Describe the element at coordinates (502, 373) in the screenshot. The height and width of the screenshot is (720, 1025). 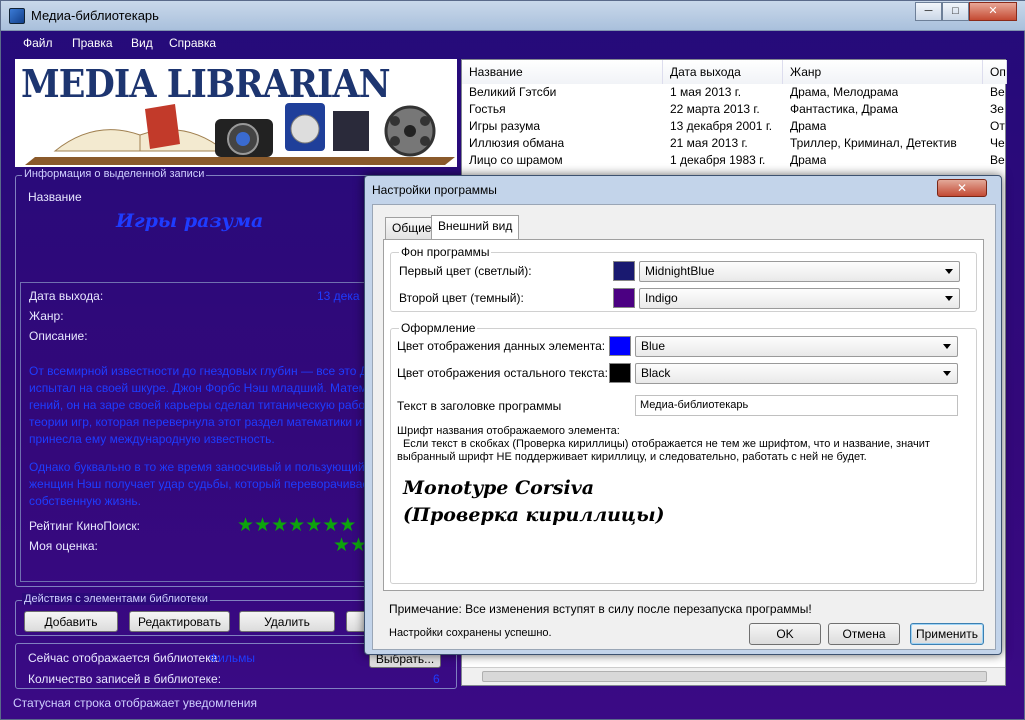
I see `text-color-label: Цвет отображения остального текста:` at that location.